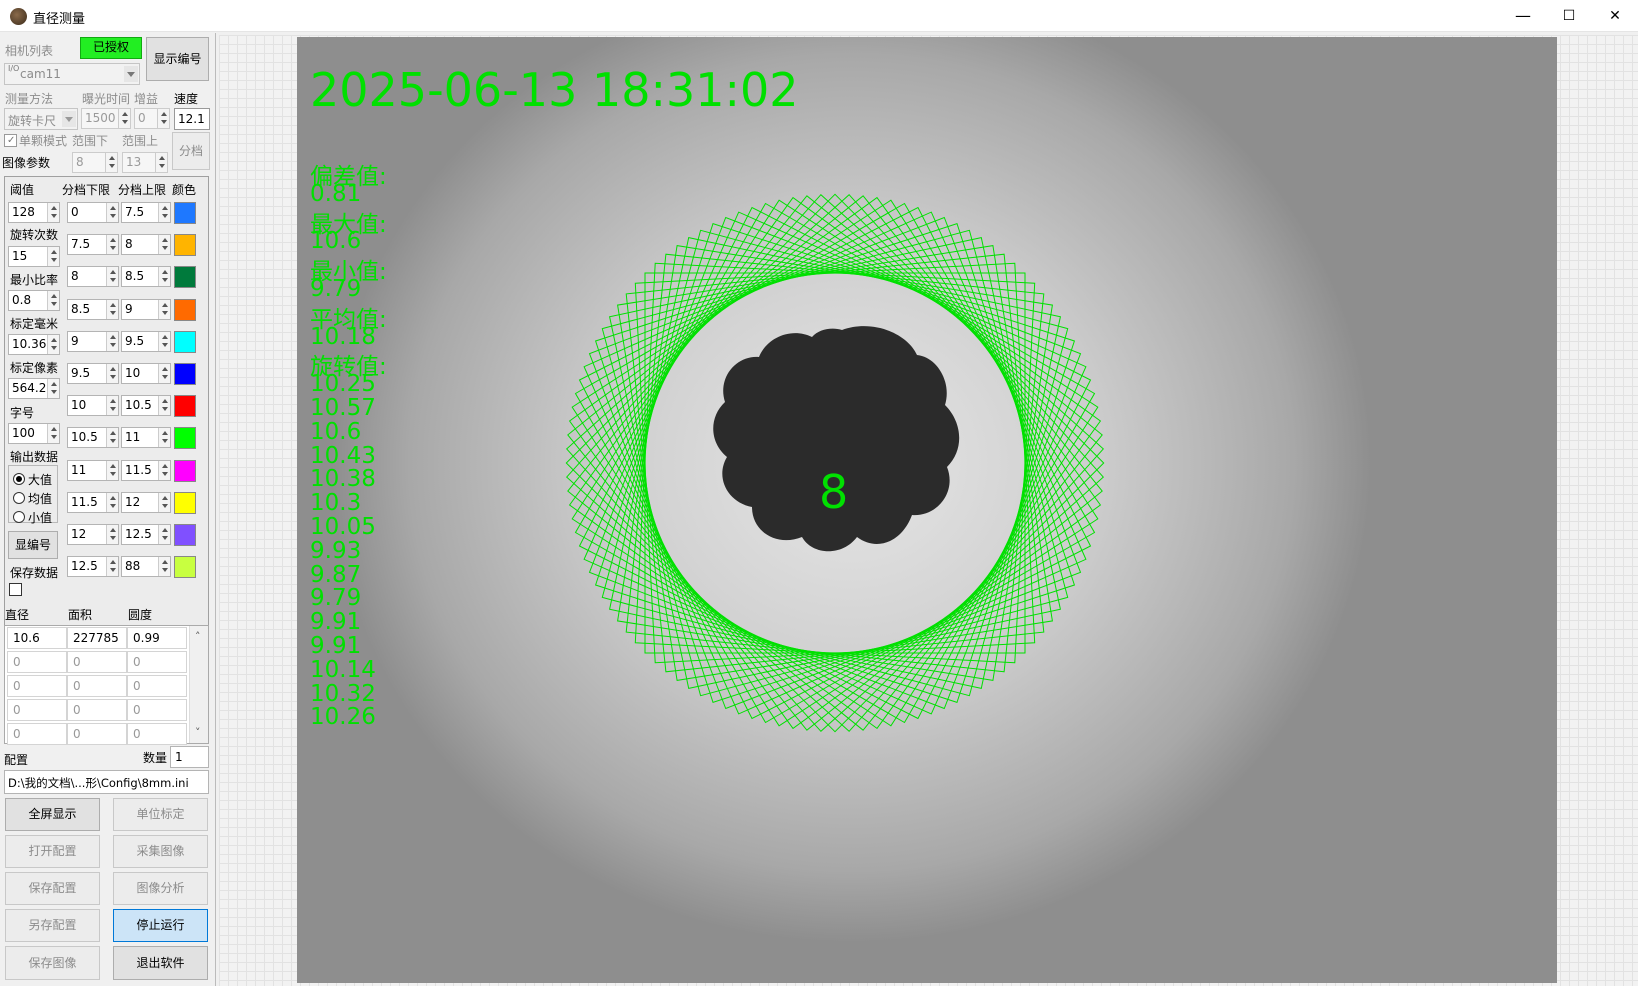  What do you see at coordinates (34, 256) in the screenshot?
I see `rotation-stepper: 15` at bounding box center [34, 256].